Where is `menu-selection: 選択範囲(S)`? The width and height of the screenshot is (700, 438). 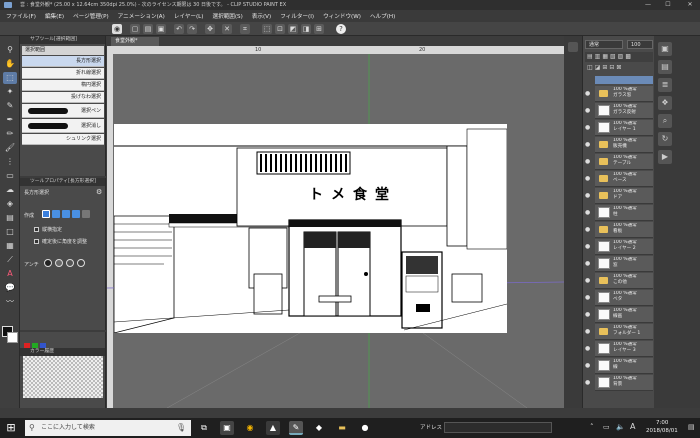 menu-selection: 選択範囲(S) is located at coordinates (228, 16).